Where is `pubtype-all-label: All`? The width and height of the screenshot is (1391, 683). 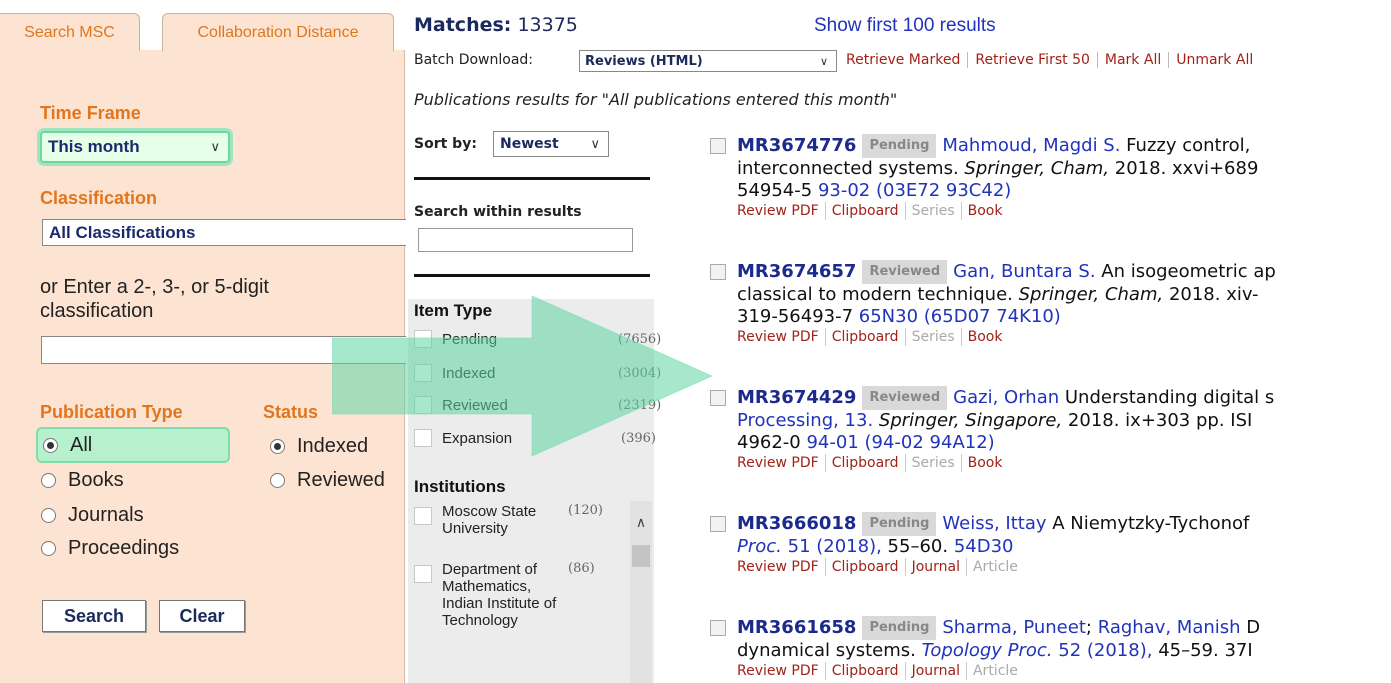 pubtype-all-label: All is located at coordinates (81, 444).